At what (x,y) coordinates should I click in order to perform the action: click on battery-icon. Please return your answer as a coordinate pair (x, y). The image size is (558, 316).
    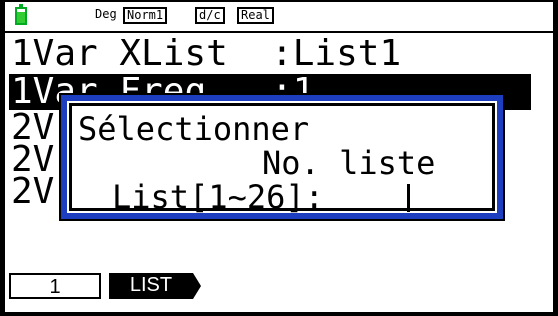
    Looking at the image, I should click on (21, 14).